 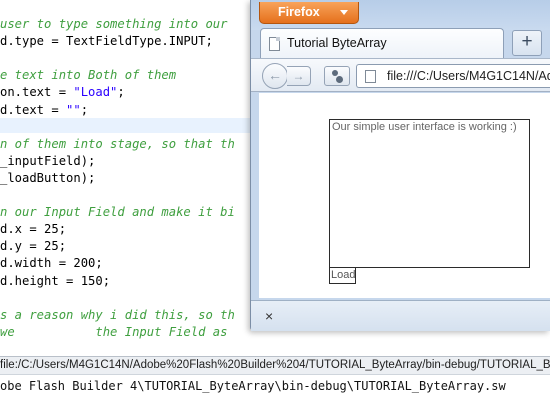 I want to click on code-text: s a reason why i did this, so th, so click(x=117, y=314).